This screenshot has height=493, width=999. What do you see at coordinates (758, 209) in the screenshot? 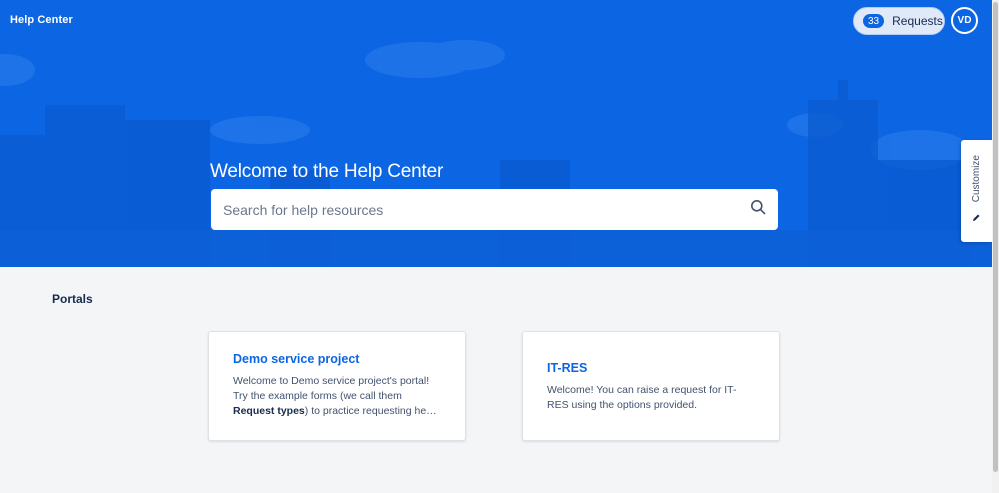
I see `search-icon` at bounding box center [758, 209].